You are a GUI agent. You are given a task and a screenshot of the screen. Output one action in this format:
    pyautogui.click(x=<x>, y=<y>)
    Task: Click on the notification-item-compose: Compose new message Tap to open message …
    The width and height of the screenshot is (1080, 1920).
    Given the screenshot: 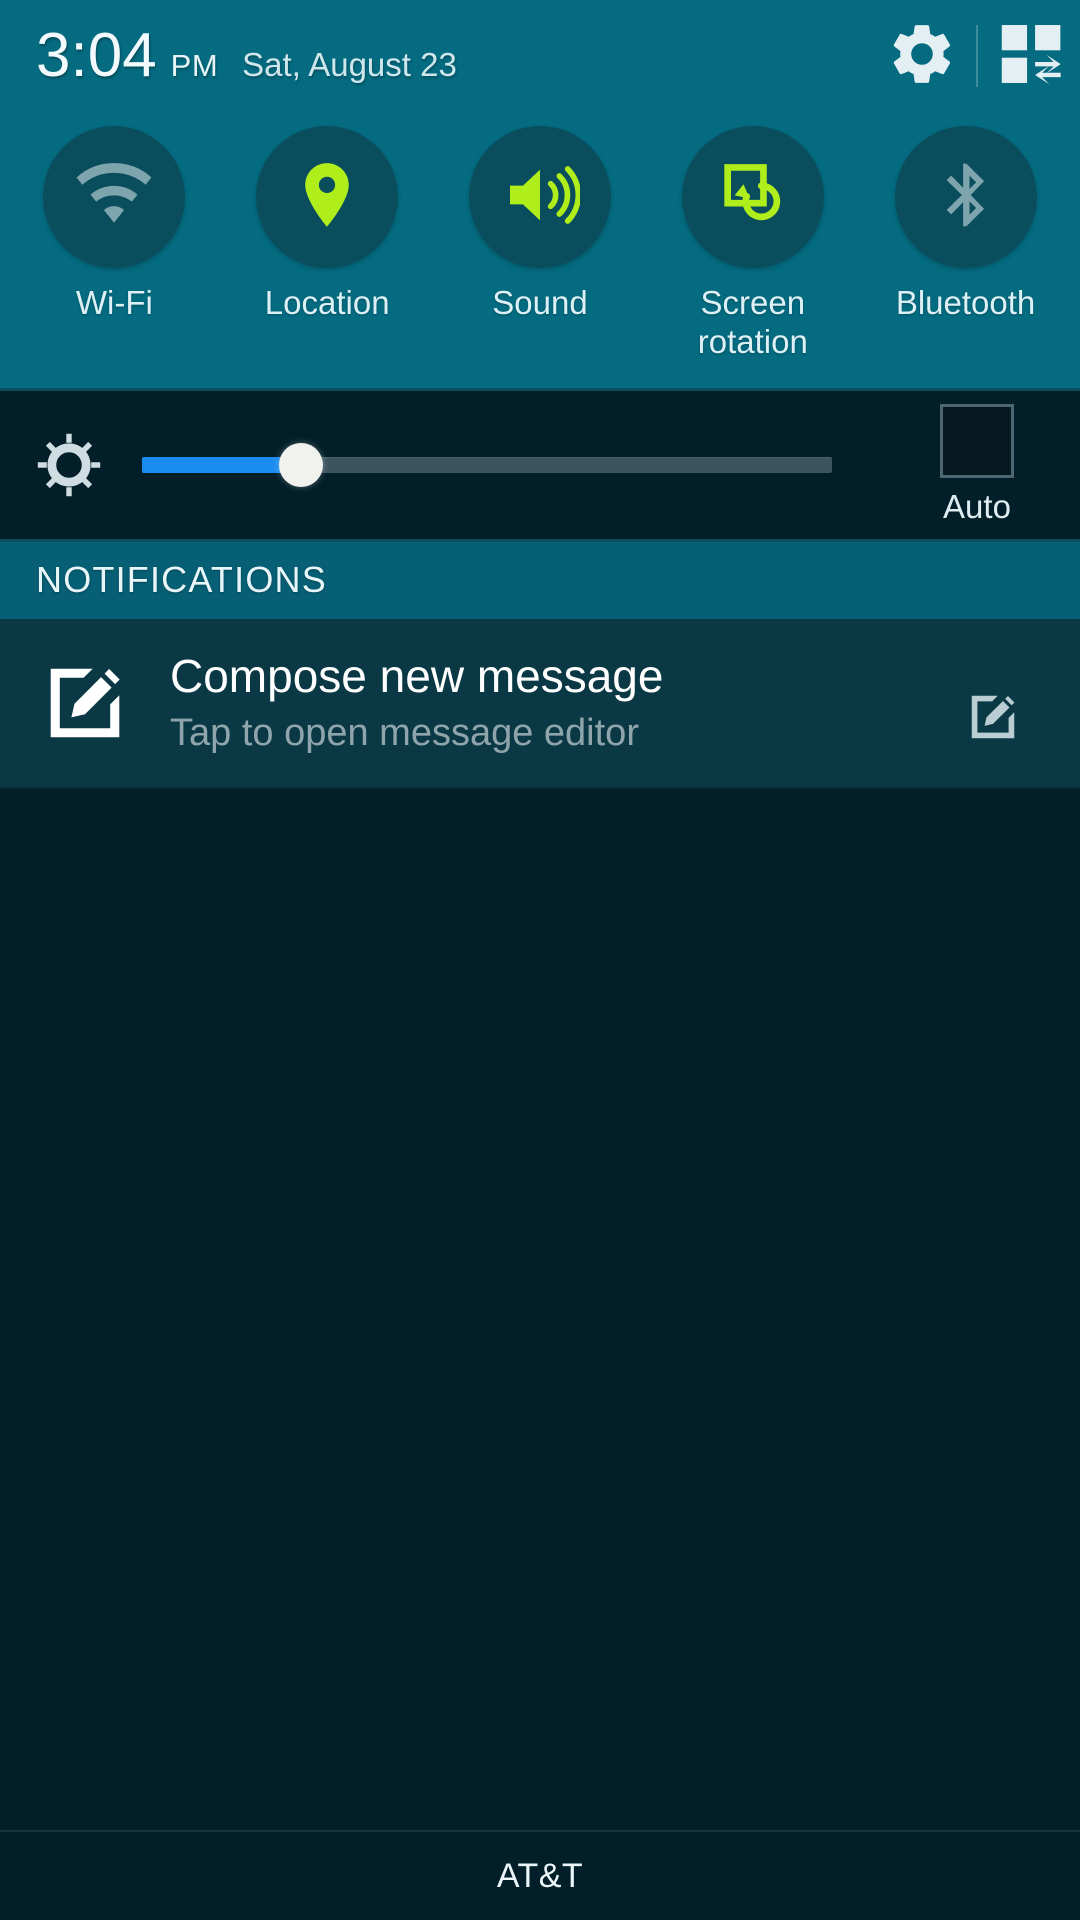 What is the action you would take?
    pyautogui.click(x=540, y=703)
    